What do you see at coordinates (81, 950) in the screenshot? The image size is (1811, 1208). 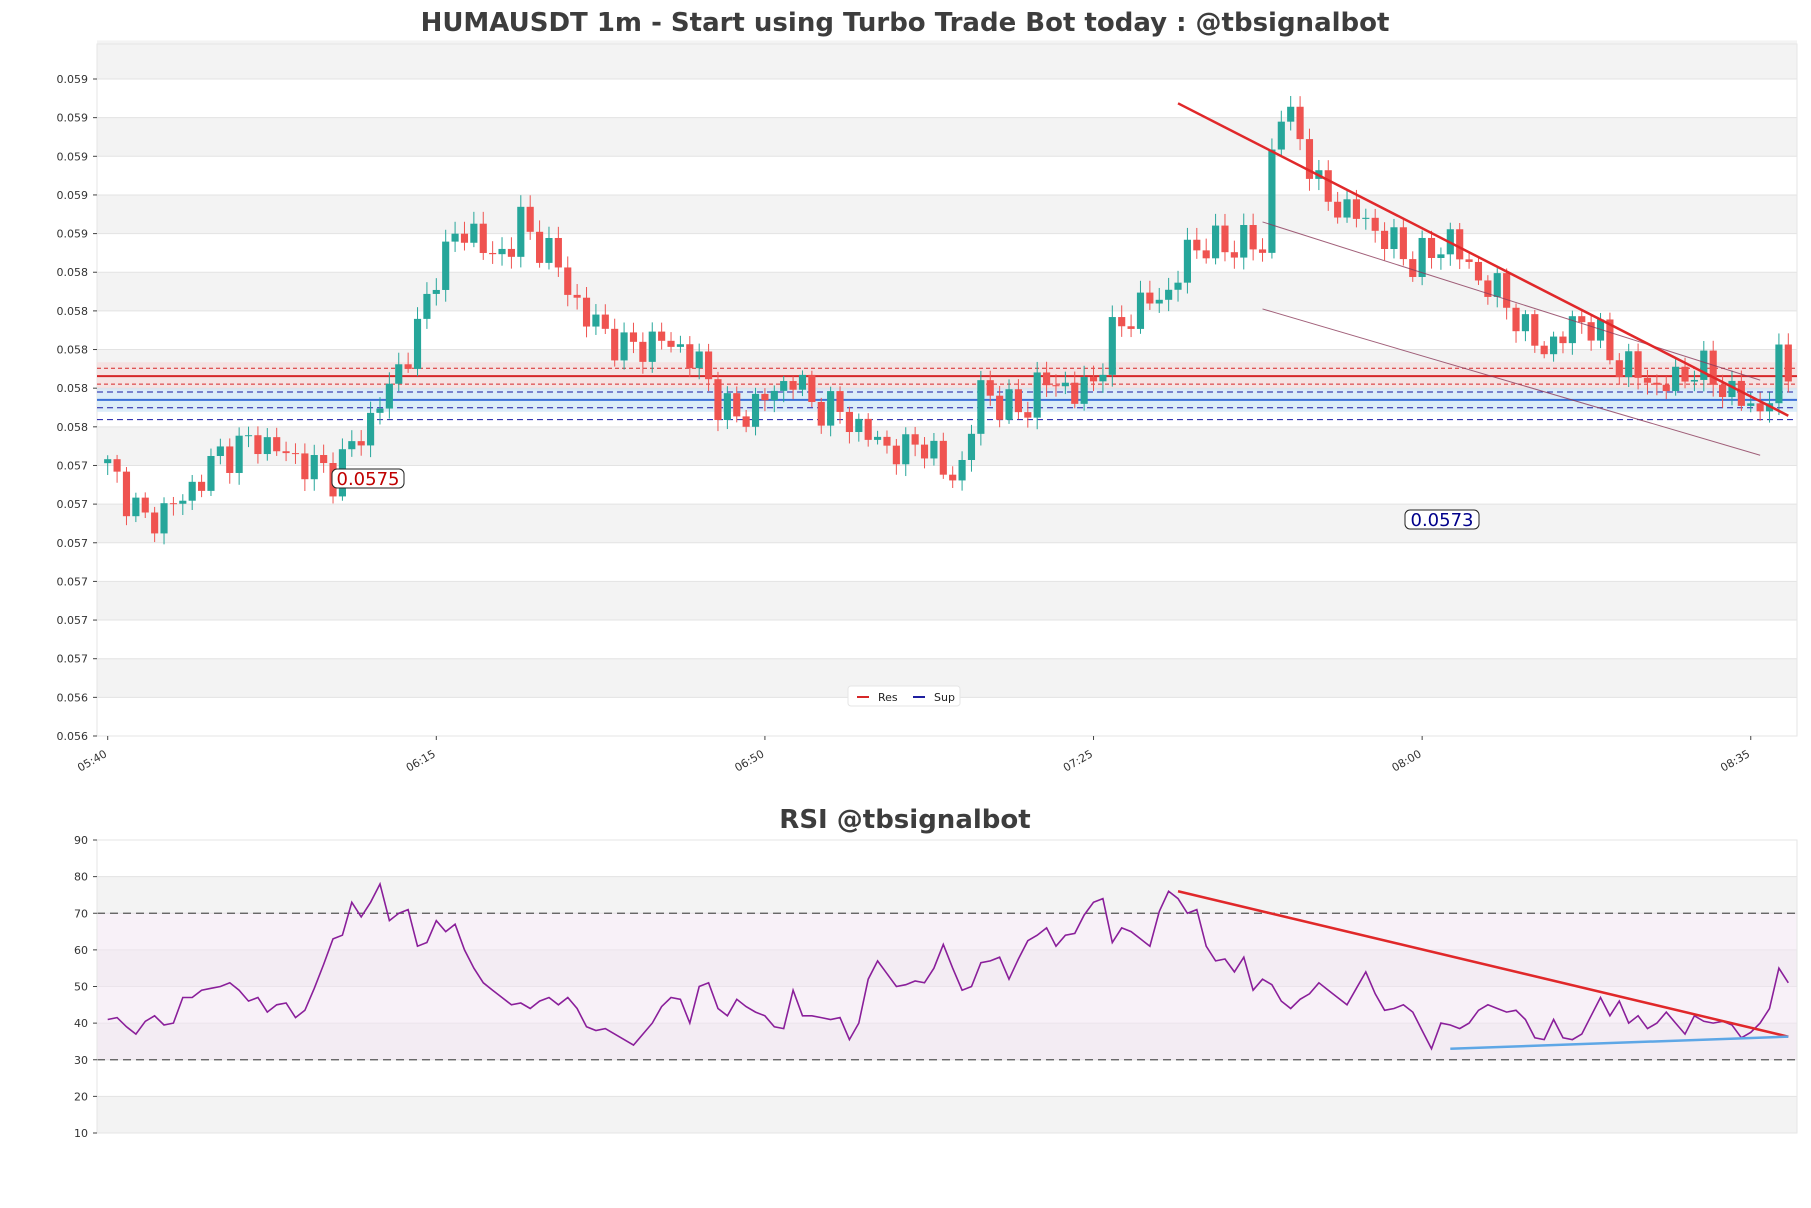 I see `rsi-y-tick-label: 60` at bounding box center [81, 950].